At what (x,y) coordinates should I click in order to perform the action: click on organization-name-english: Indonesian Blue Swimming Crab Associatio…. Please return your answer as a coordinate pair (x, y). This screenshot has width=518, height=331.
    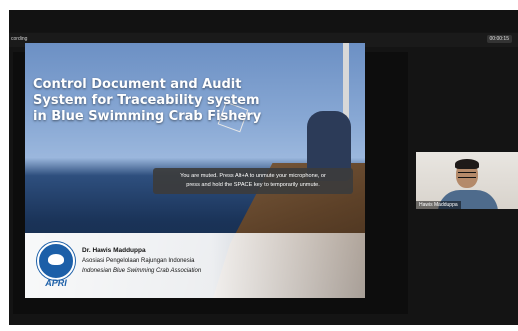
    Looking at the image, I should click on (142, 271).